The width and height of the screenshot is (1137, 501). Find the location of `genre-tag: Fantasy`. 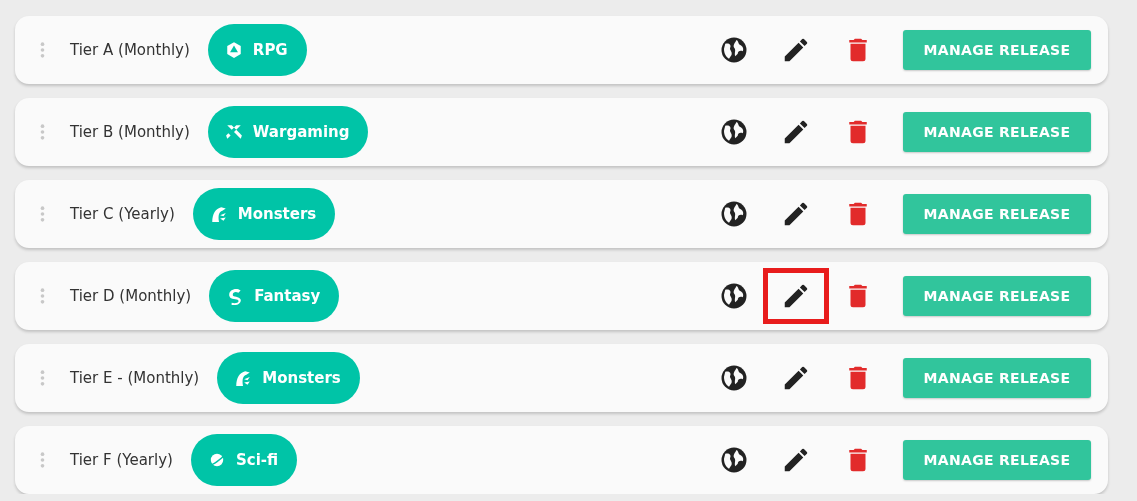

genre-tag: Fantasy is located at coordinates (274, 296).